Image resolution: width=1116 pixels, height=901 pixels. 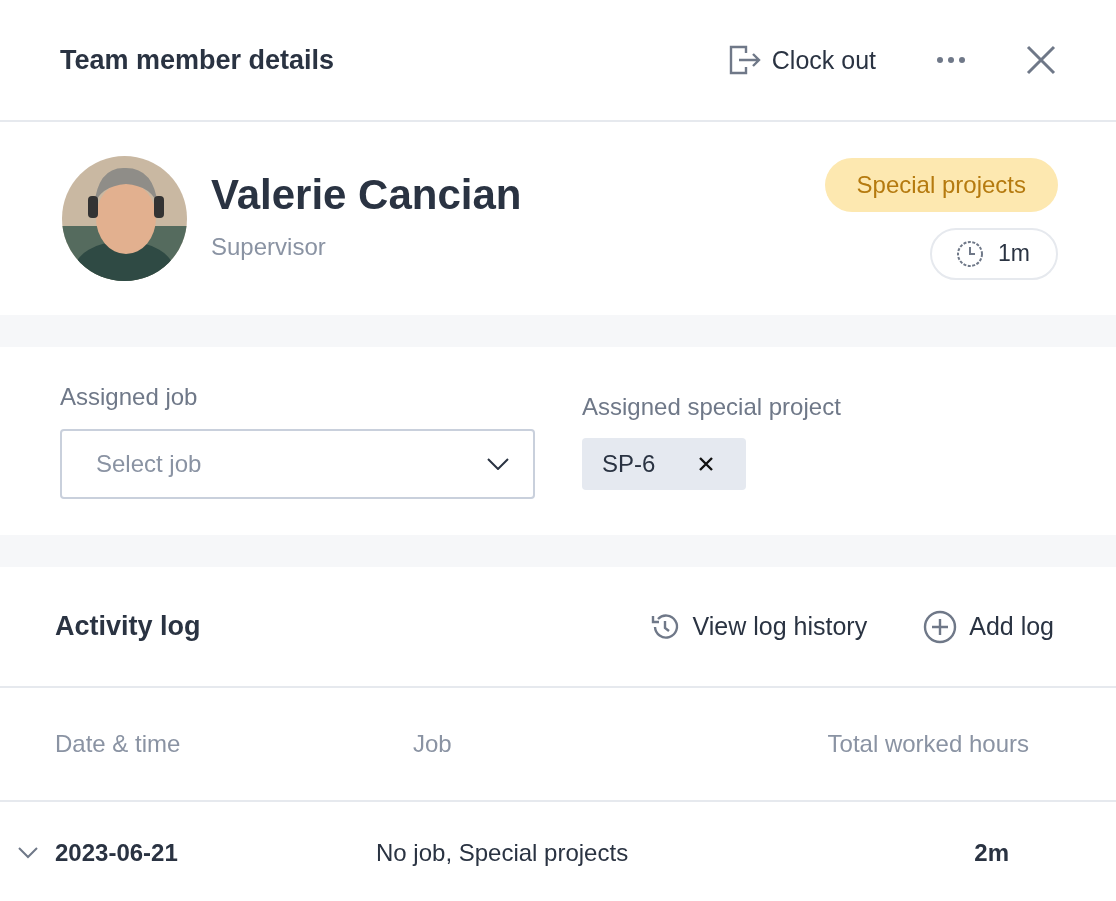 What do you see at coordinates (988, 626) in the screenshot?
I see `add-log-button: Add log` at bounding box center [988, 626].